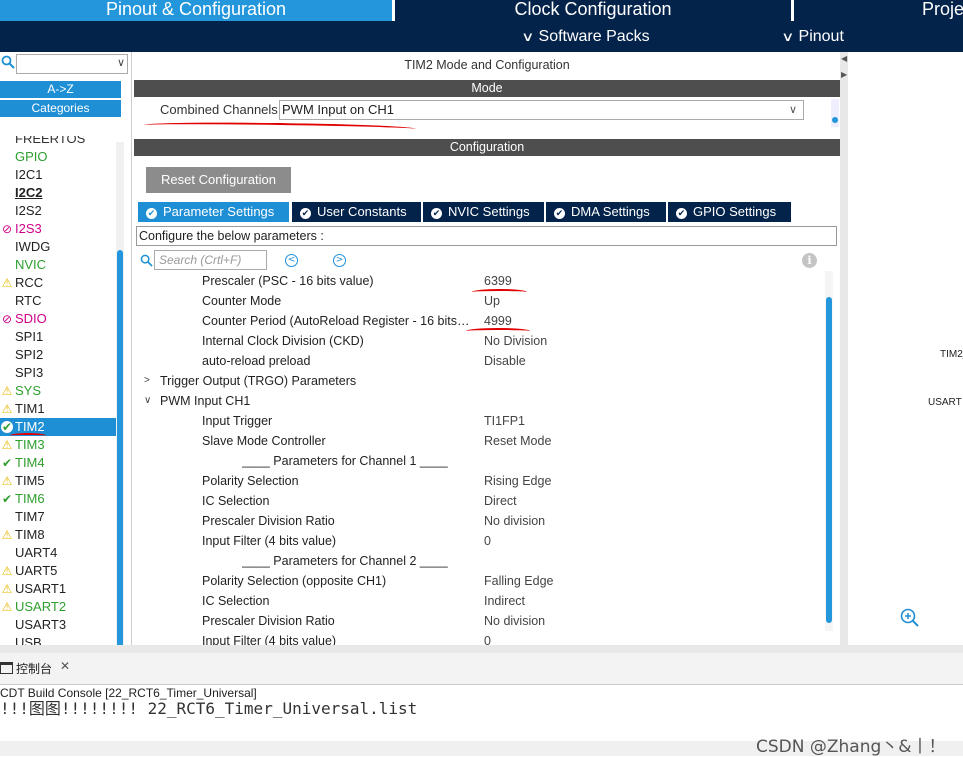 The width and height of the screenshot is (963, 757). I want to click on parameter-row: auto-reload preload Disable, so click(479, 361).